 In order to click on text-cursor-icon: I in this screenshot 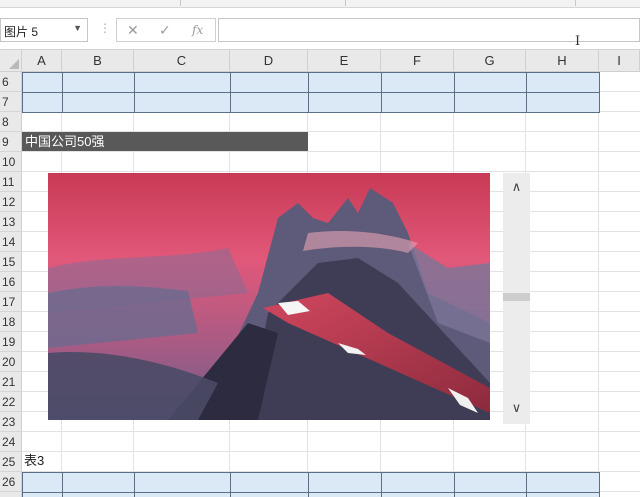, I will do `click(578, 41)`.